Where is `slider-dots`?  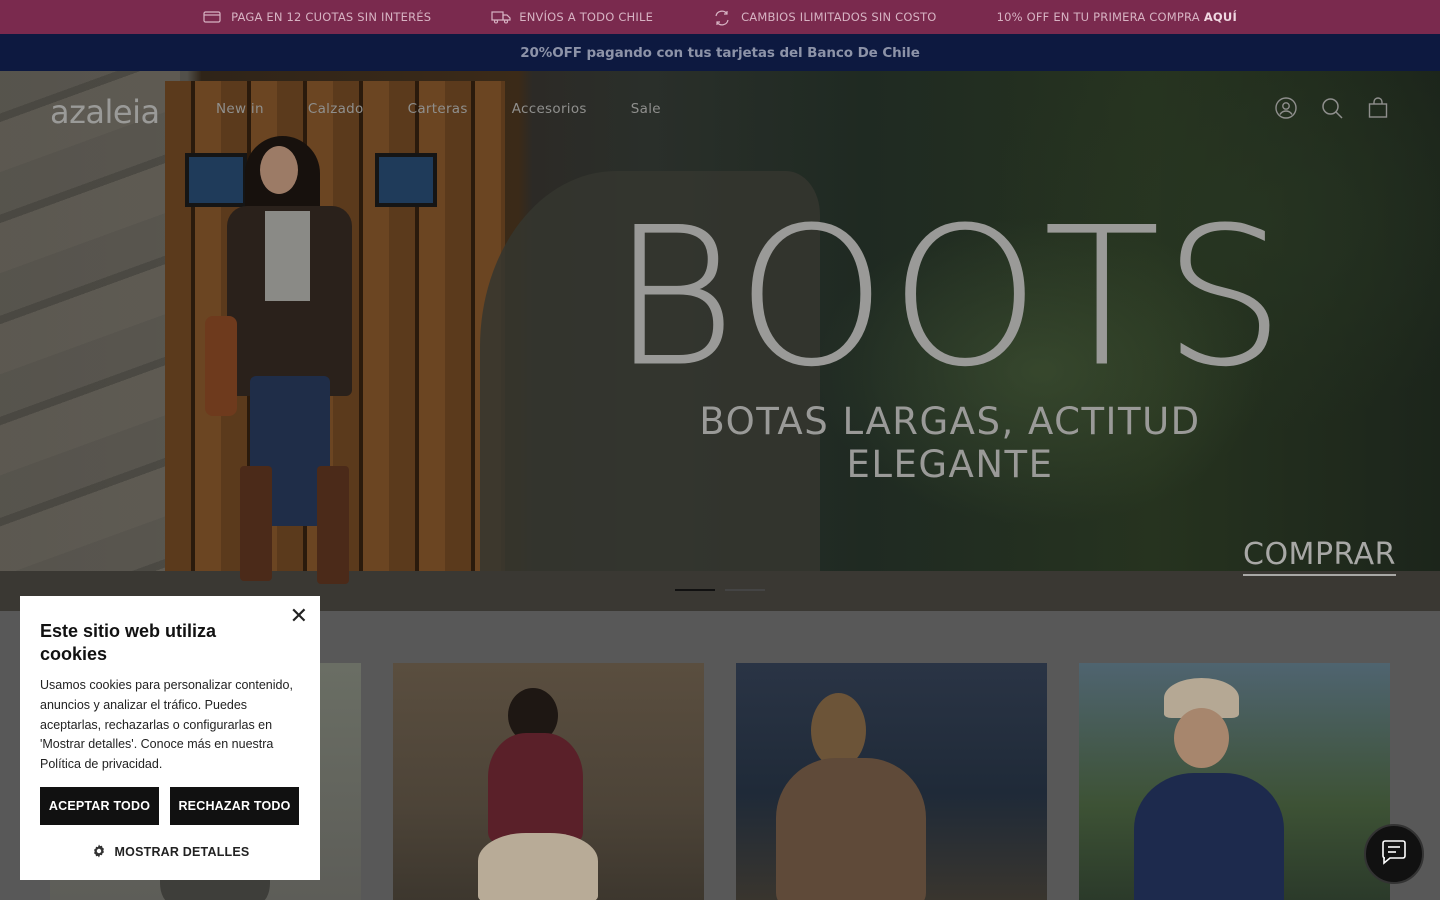
slider-dots is located at coordinates (720, 590).